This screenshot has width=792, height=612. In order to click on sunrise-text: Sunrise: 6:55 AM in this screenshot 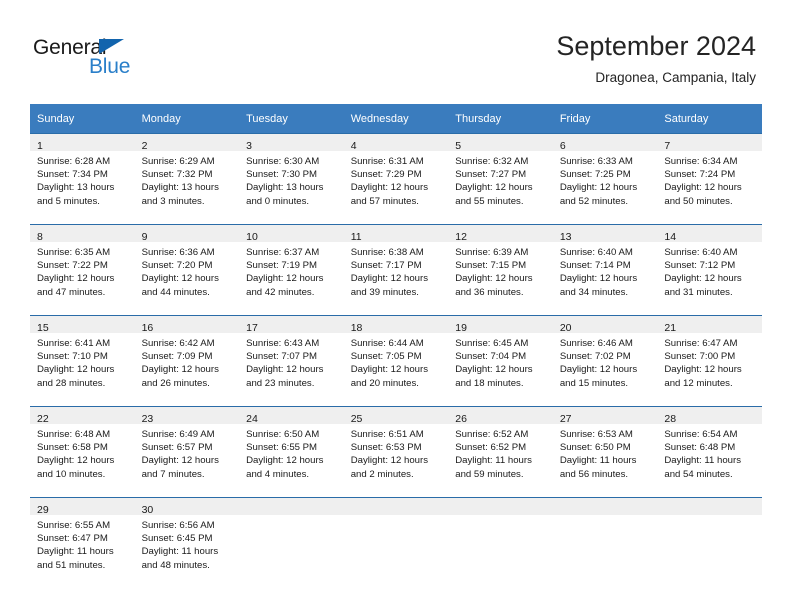, I will do `click(74, 525)`.